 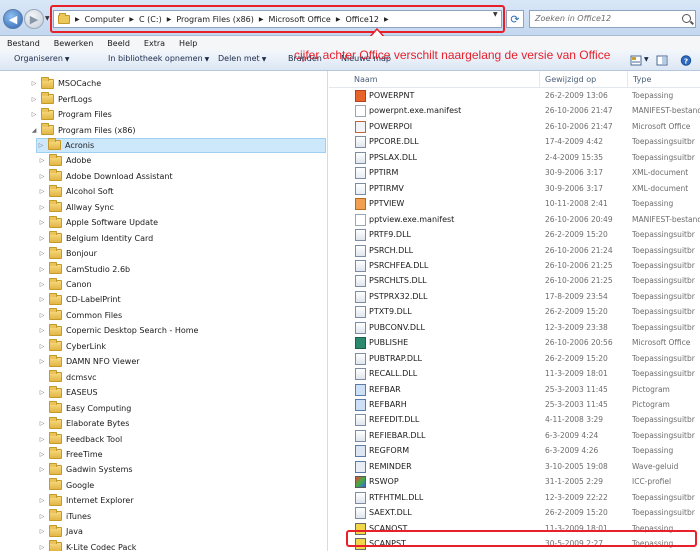 What do you see at coordinates (70, 454) in the screenshot?
I see `tree-item: ▷ FreeTime` at bounding box center [70, 454].